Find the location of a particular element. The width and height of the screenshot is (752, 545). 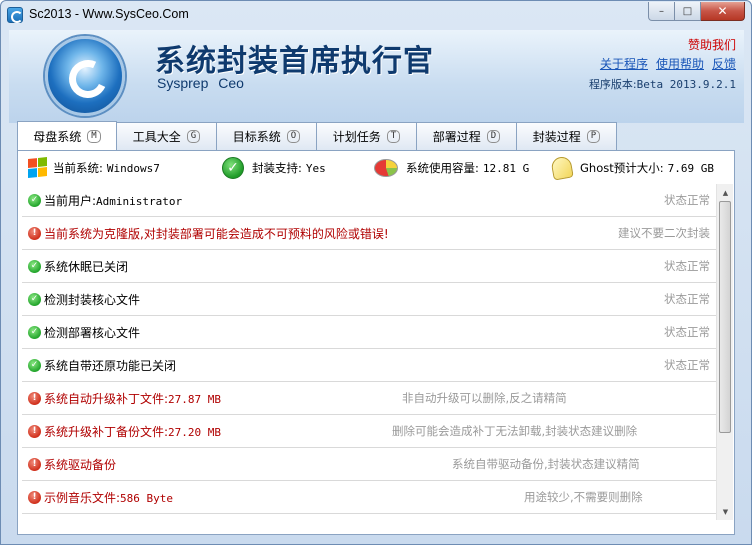

tab-shortcut: T is located at coordinates (393, 136).